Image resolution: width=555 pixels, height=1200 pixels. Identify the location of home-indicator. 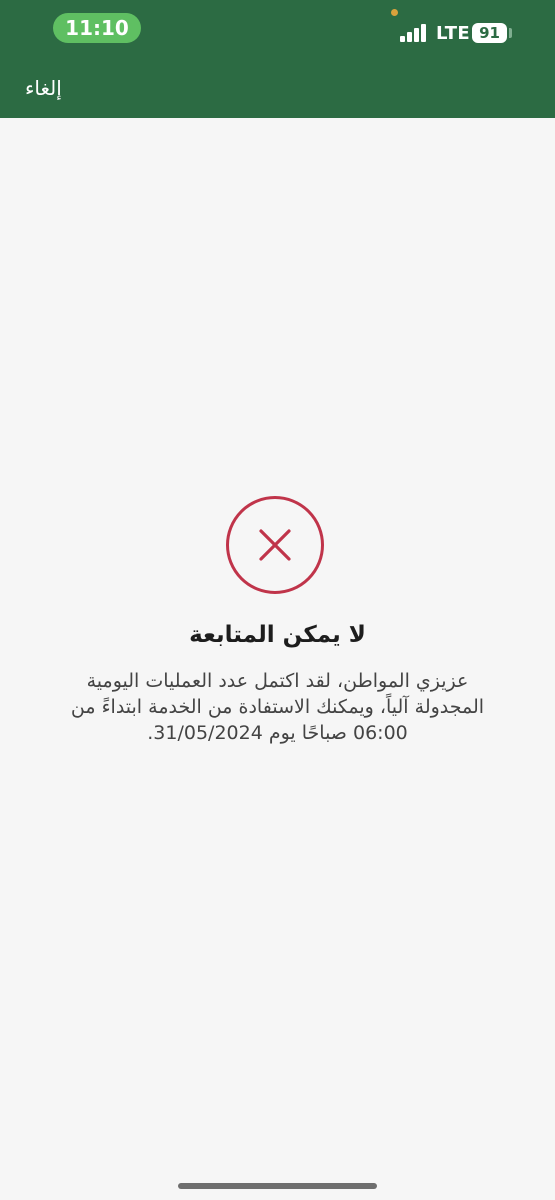
(277, 1186).